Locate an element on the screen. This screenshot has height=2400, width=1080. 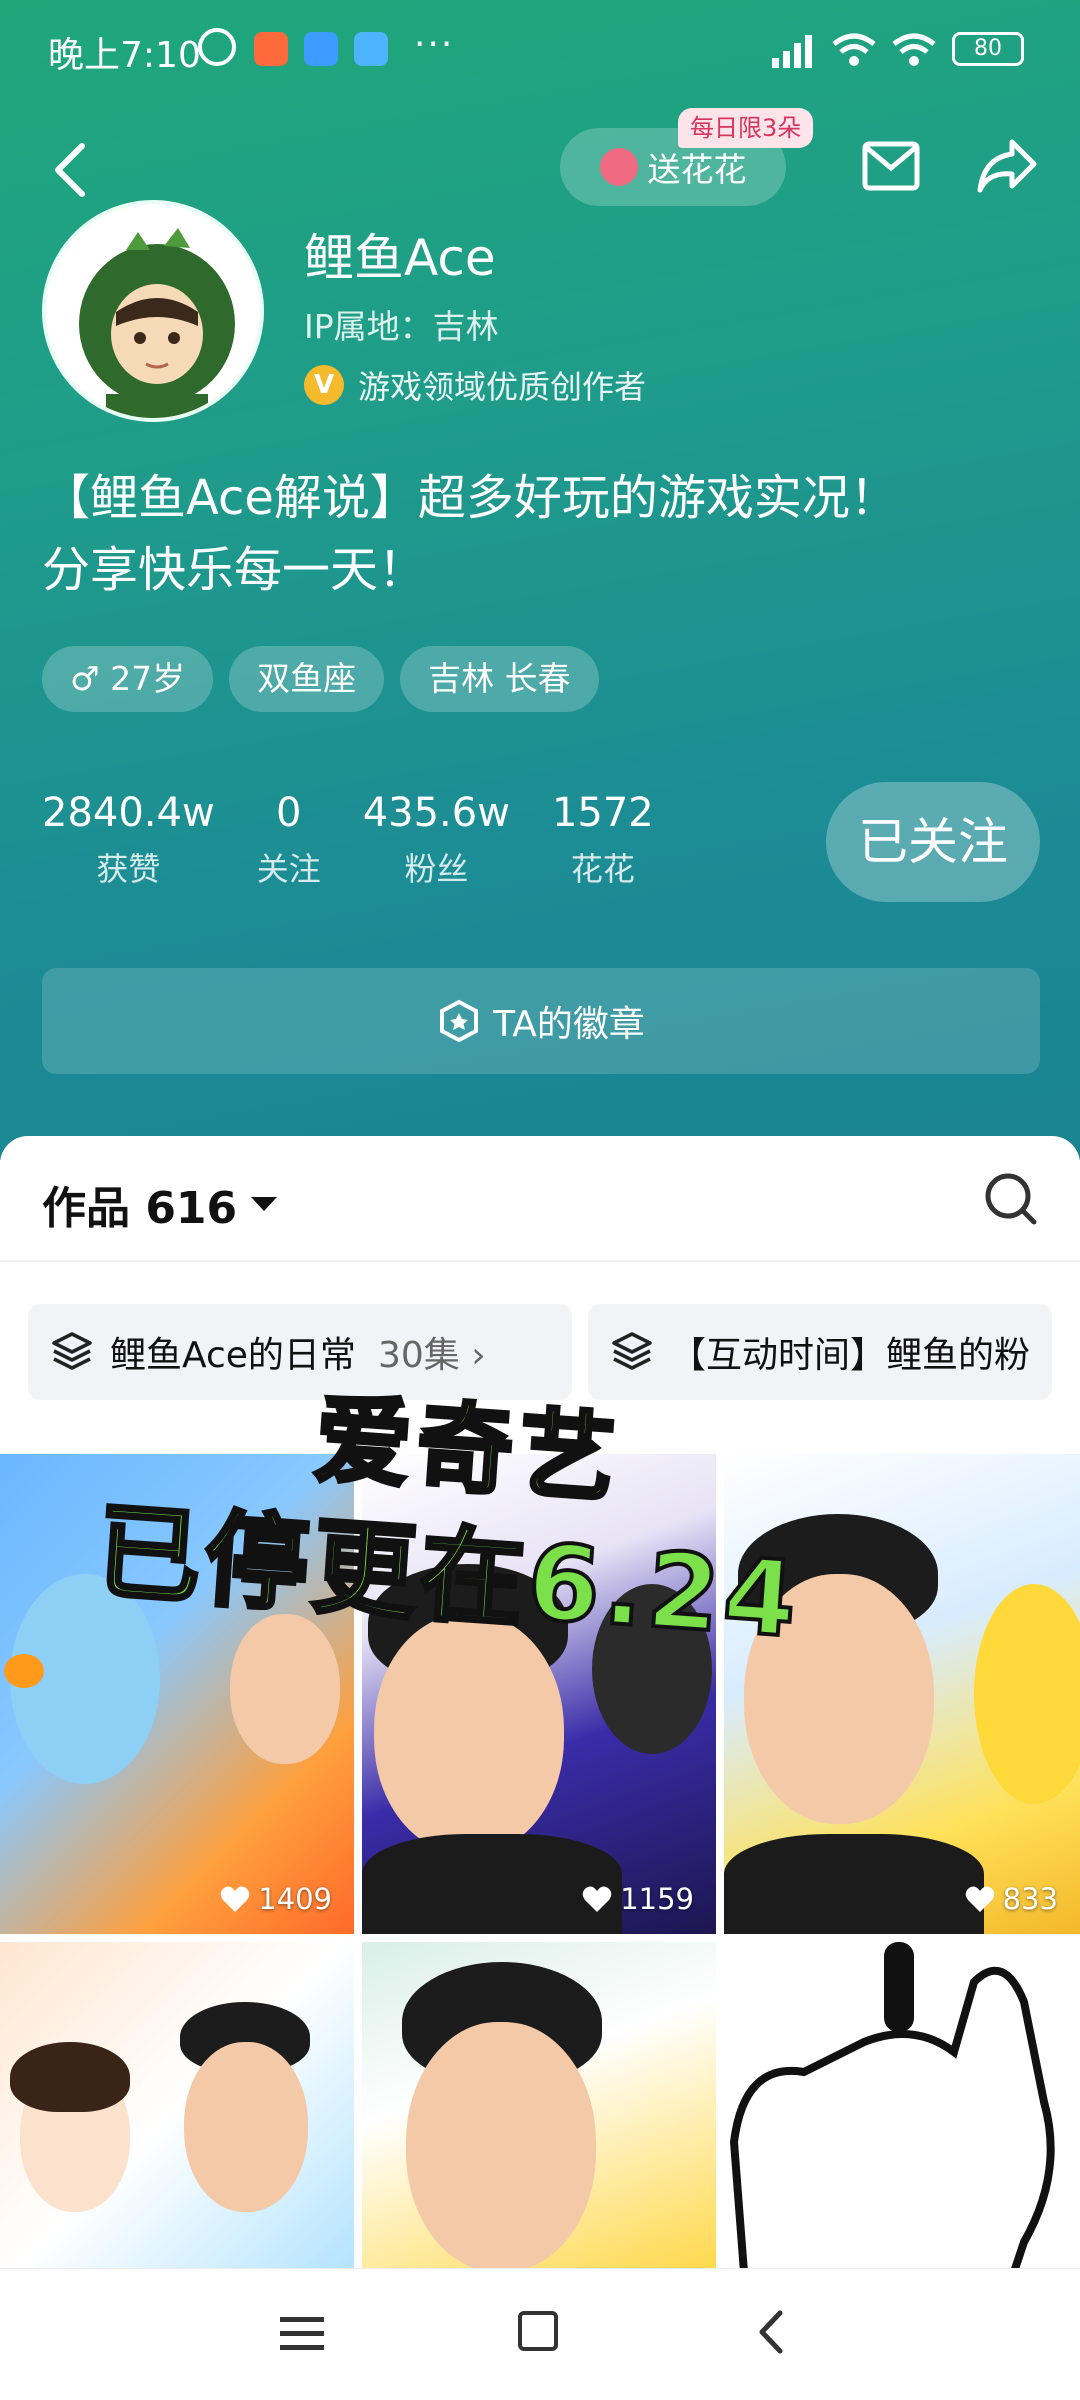
video-thumbnail: 1159 is located at coordinates (539, 1694).